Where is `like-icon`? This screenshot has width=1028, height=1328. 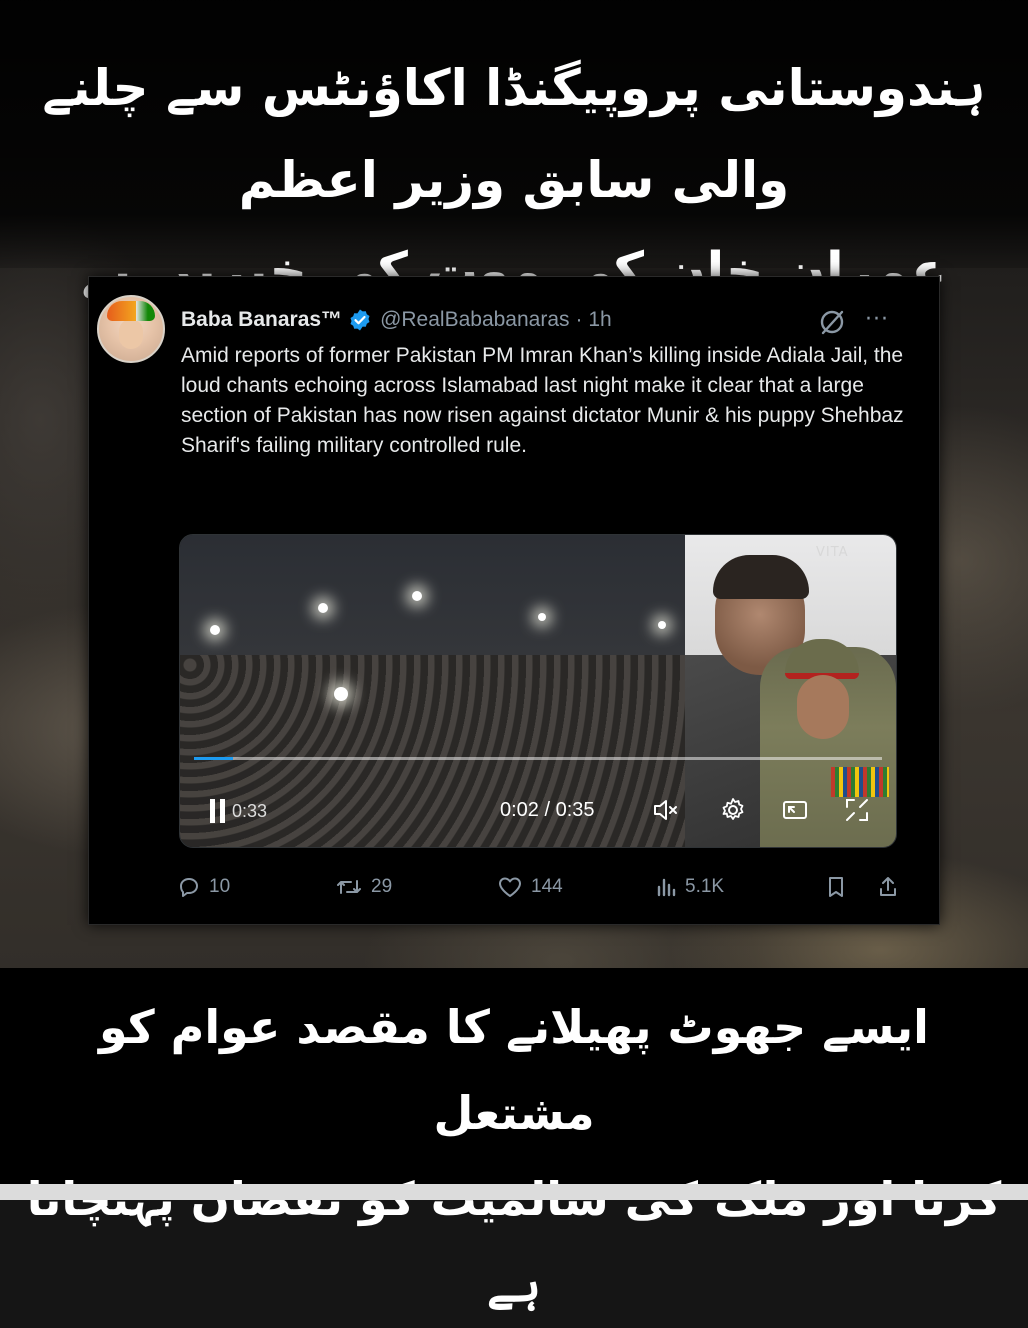
like-icon is located at coordinates (510, 887).